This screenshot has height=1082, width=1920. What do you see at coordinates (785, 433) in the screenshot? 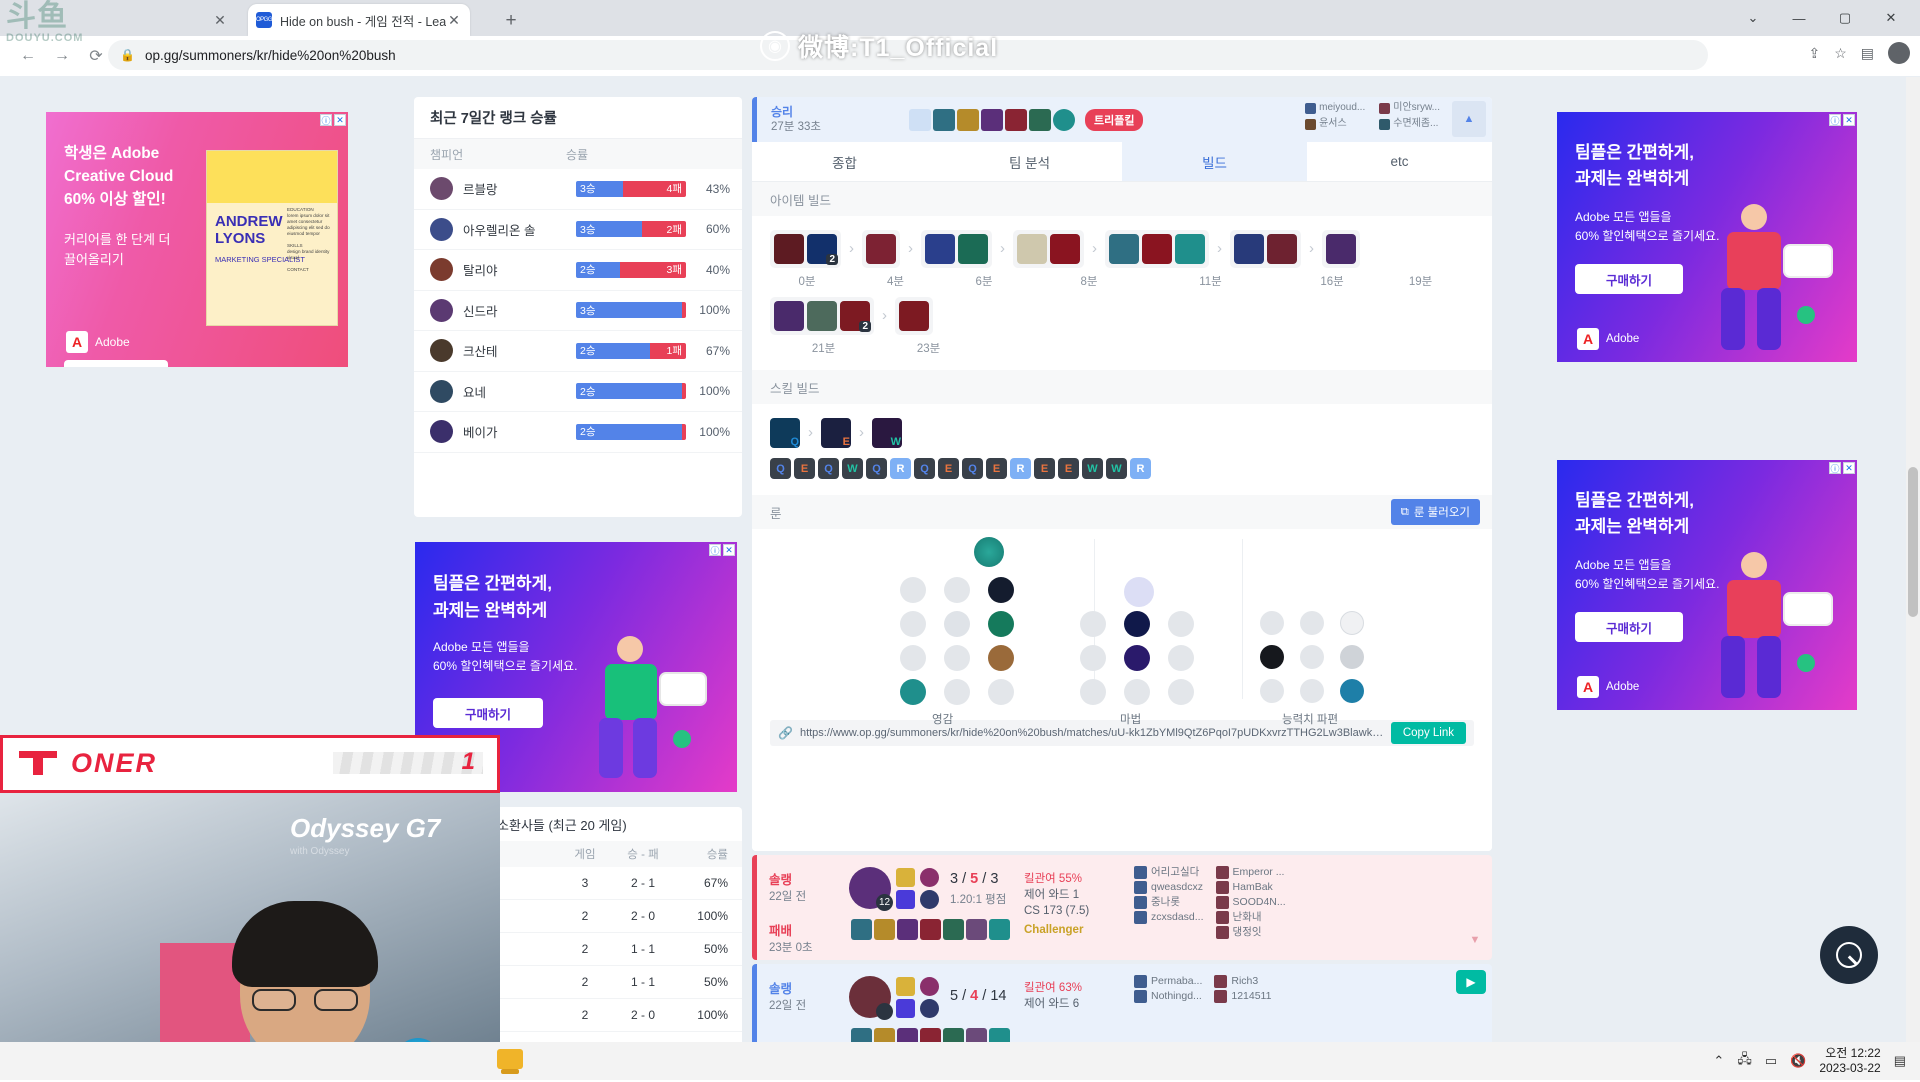
I see `skill-icon-Q: Q` at bounding box center [785, 433].